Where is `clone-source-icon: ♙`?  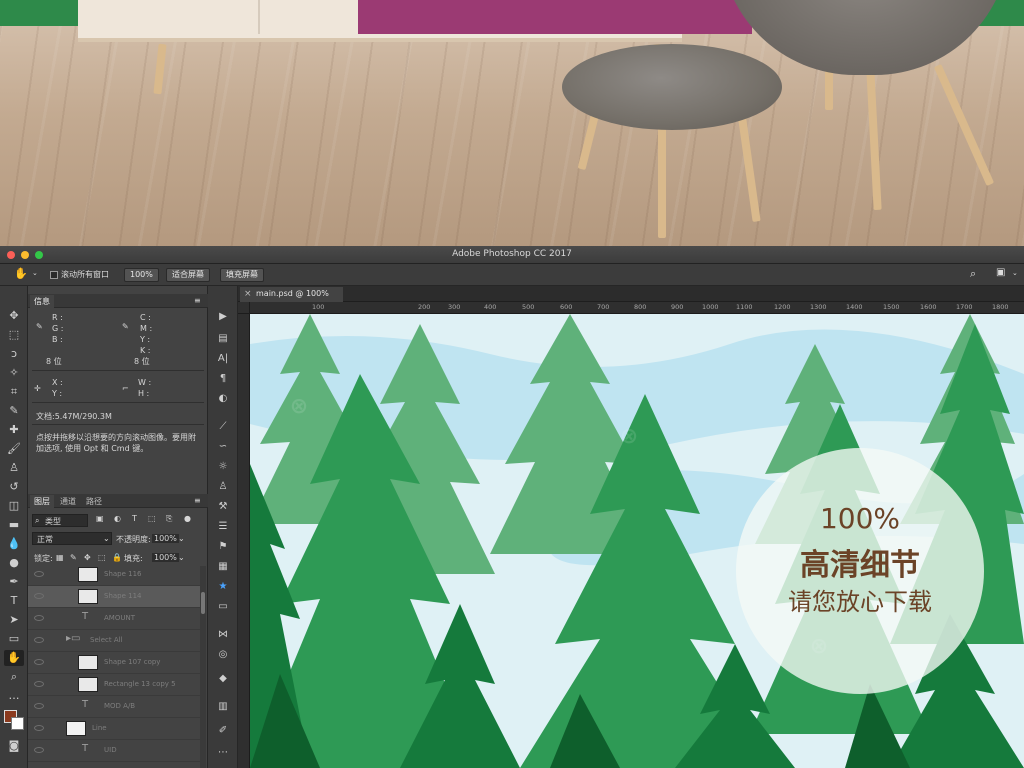 clone-source-icon: ♙ is located at coordinates (223, 487).